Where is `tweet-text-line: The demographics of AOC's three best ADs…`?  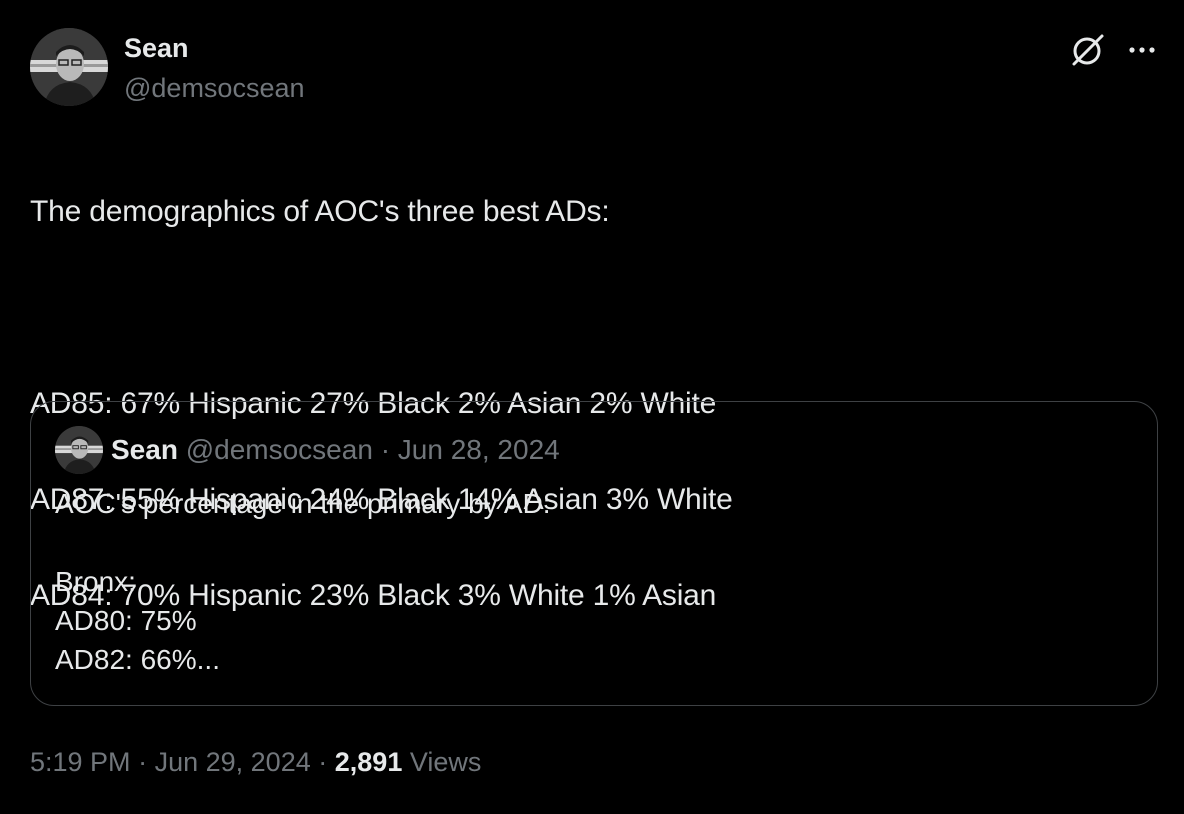
tweet-text-line: The demographics of AOC's three best ADs… is located at coordinates (320, 211).